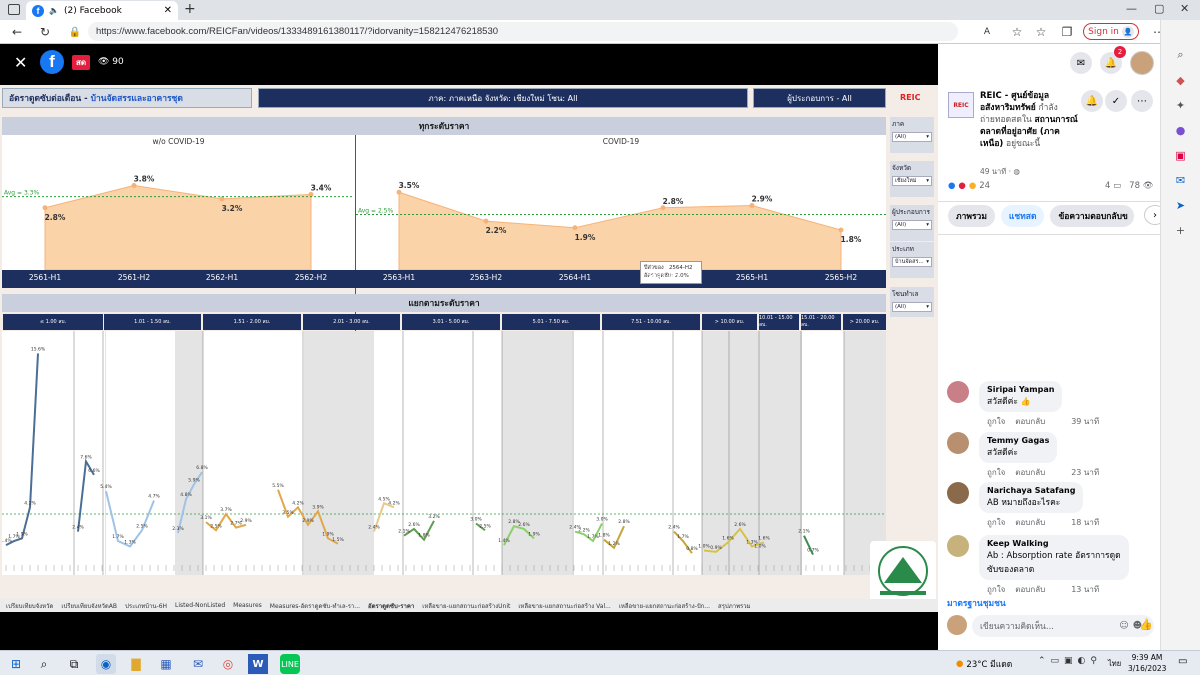  I want to click on price-band-header: 5.01 - 7.50 ลบ., so click(551, 322).